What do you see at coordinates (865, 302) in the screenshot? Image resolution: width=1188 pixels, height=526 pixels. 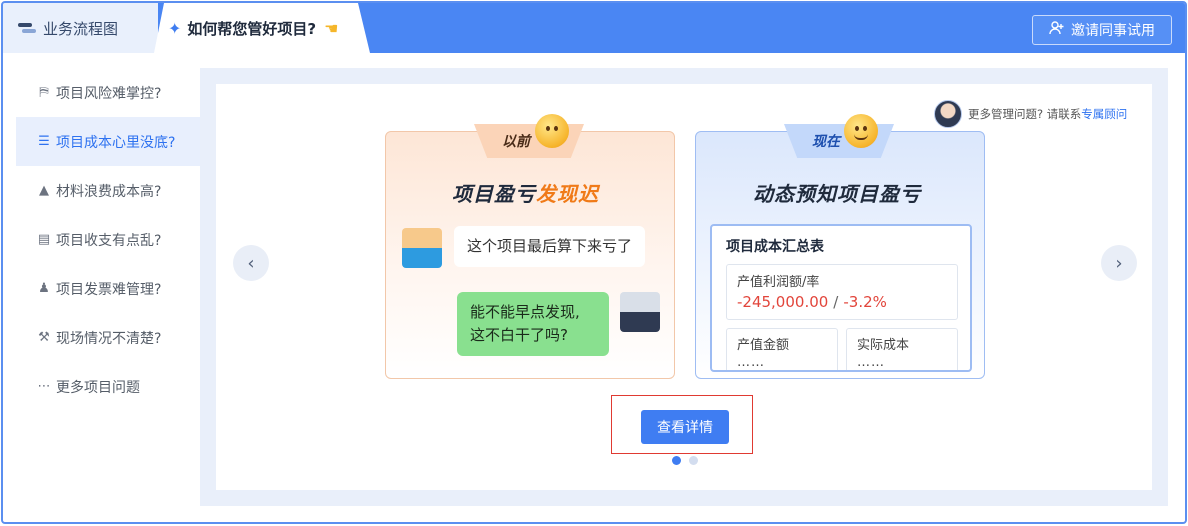 I see `kpi-rate: -3.2%` at bounding box center [865, 302].